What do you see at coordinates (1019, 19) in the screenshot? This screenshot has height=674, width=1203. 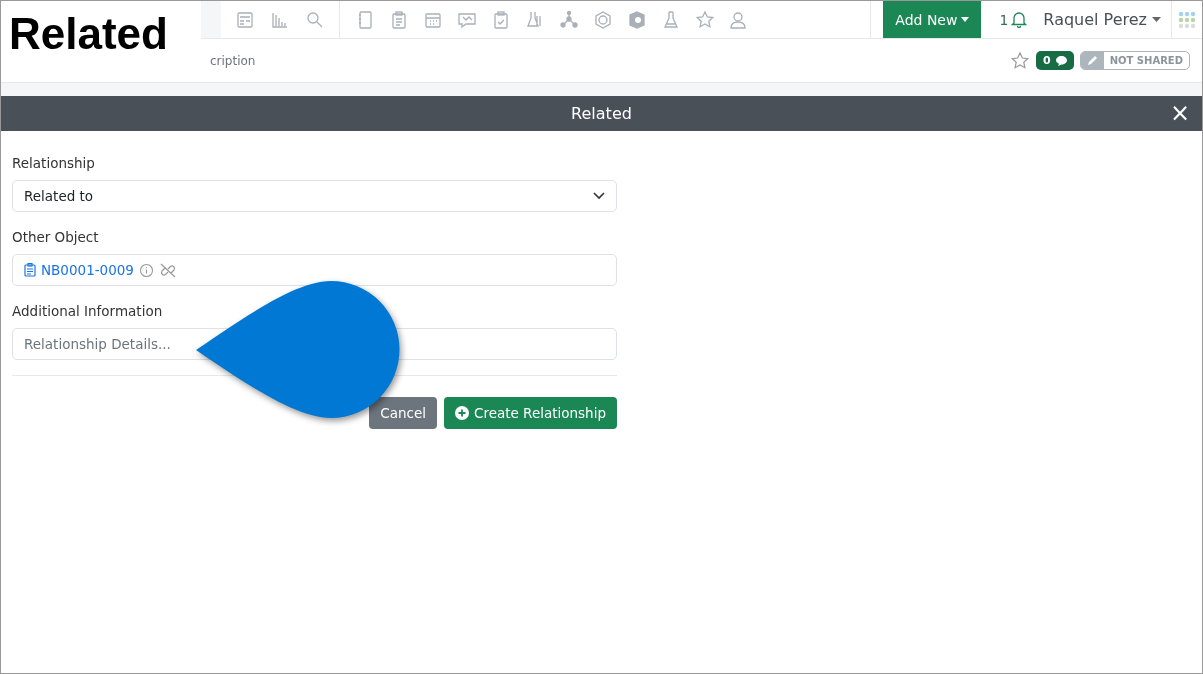 I see `bell-icon` at bounding box center [1019, 19].